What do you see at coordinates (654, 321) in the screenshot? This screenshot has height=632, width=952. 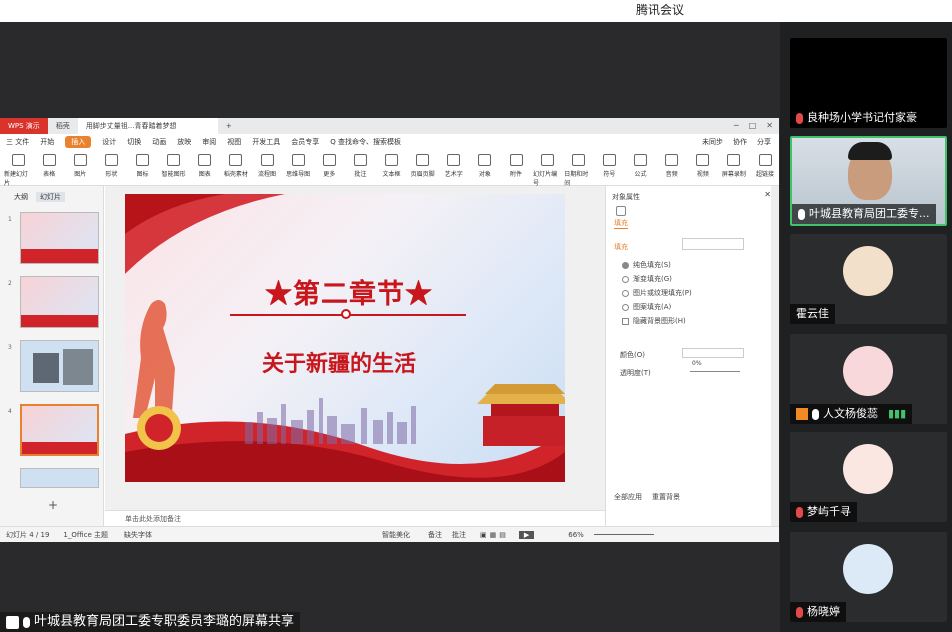 I see `option-hide-background: 隐藏背景图形(H)` at bounding box center [654, 321].